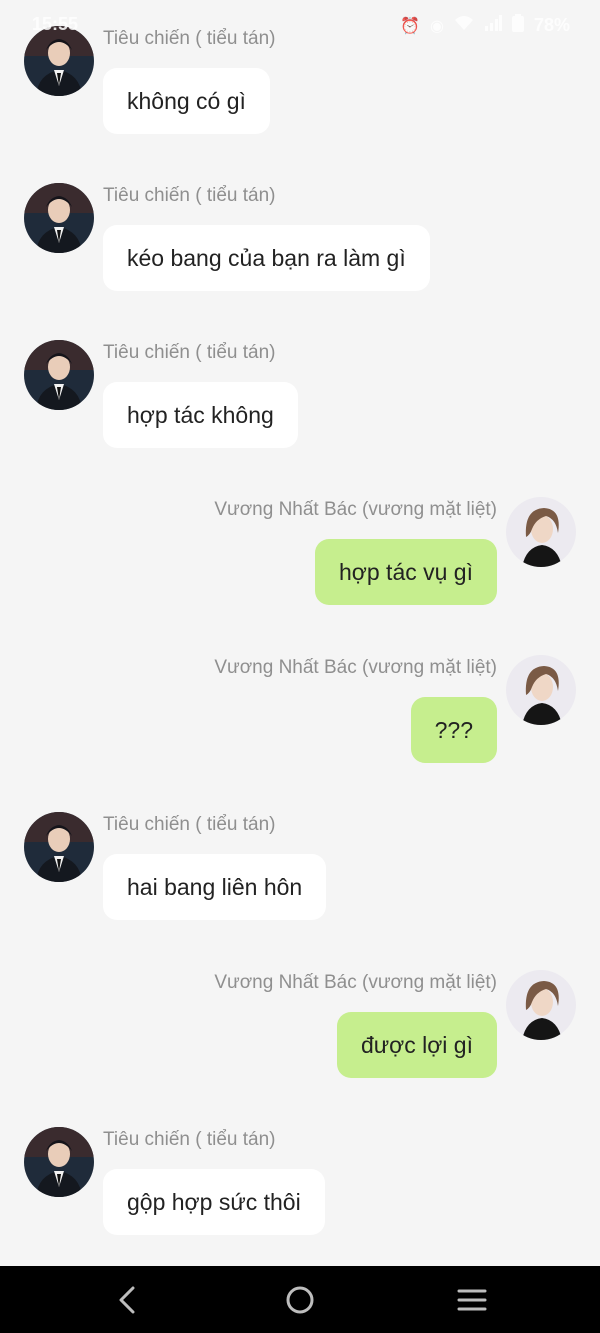 This screenshot has width=600, height=1333. Describe the element at coordinates (200, 415) in the screenshot. I see `incoming-message-bubble: hợp tác không` at that location.